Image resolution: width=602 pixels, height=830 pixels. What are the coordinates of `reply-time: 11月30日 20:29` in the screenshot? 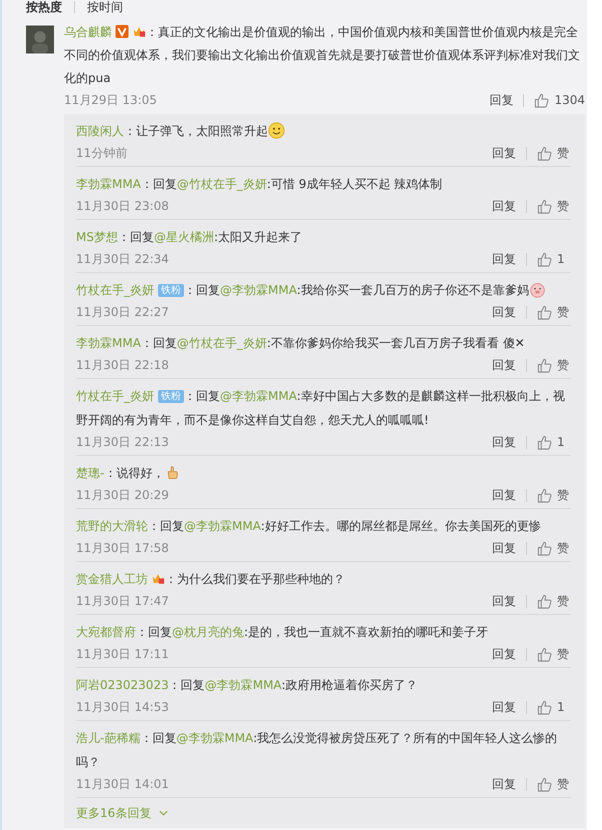 It's located at (122, 495).